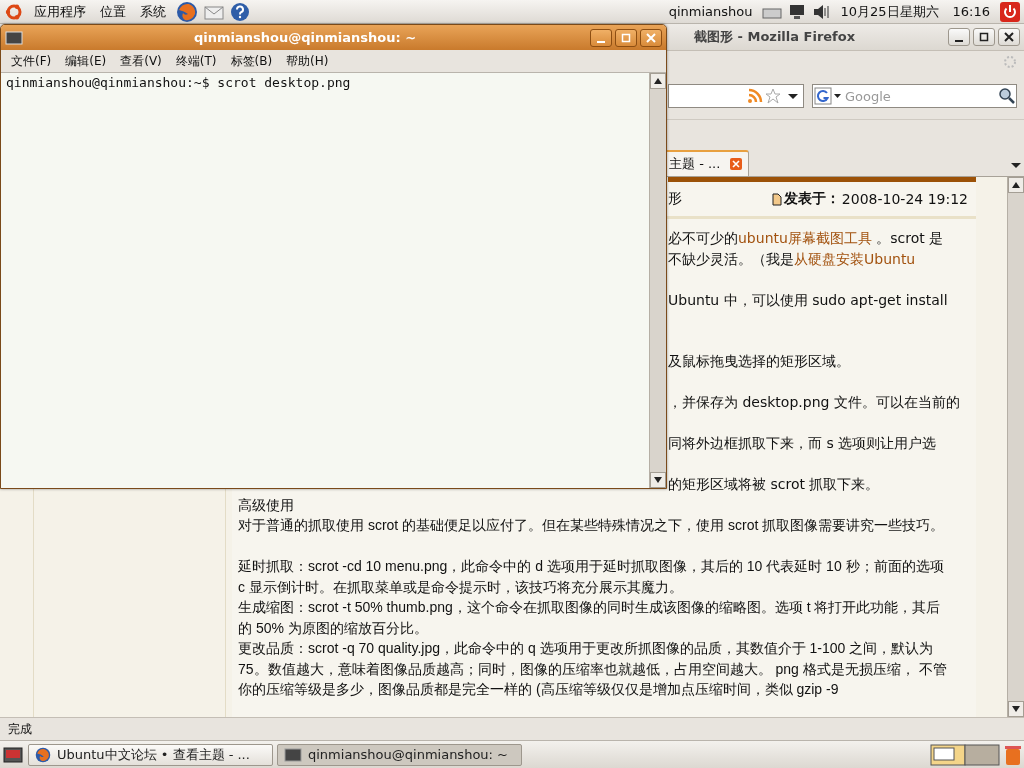 Image resolution: width=1024 pixels, height=768 pixels. Describe the element at coordinates (1010, 62) in the screenshot. I see `throbber-icon` at that location.